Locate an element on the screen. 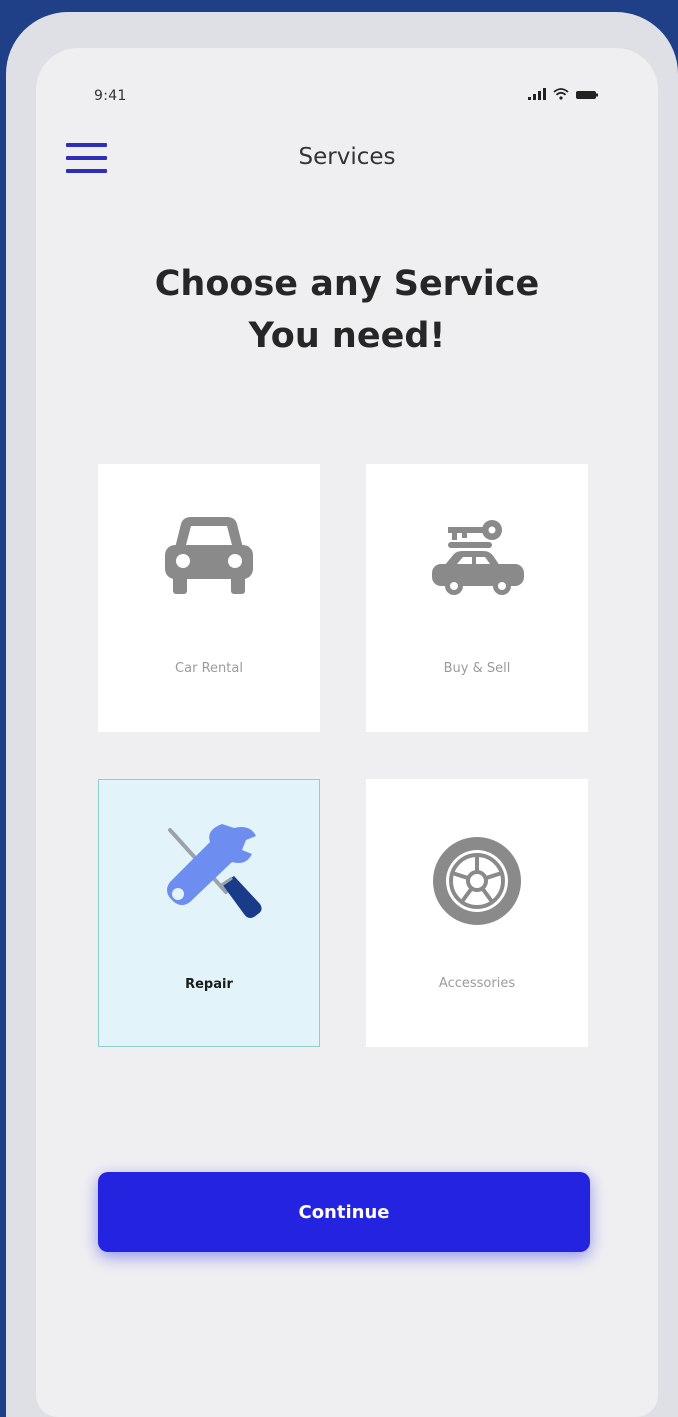  car-icon is located at coordinates (209, 557).